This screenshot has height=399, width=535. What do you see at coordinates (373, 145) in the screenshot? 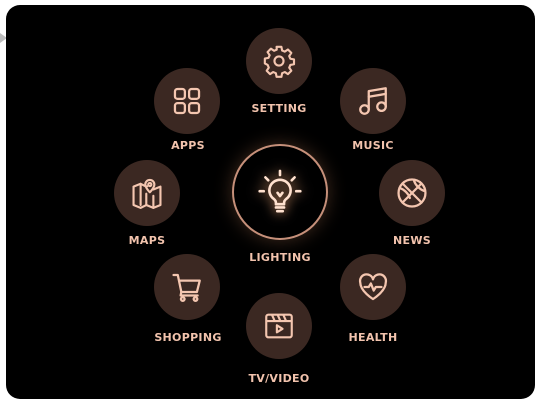
I see `music-label: MUSIC` at bounding box center [373, 145].